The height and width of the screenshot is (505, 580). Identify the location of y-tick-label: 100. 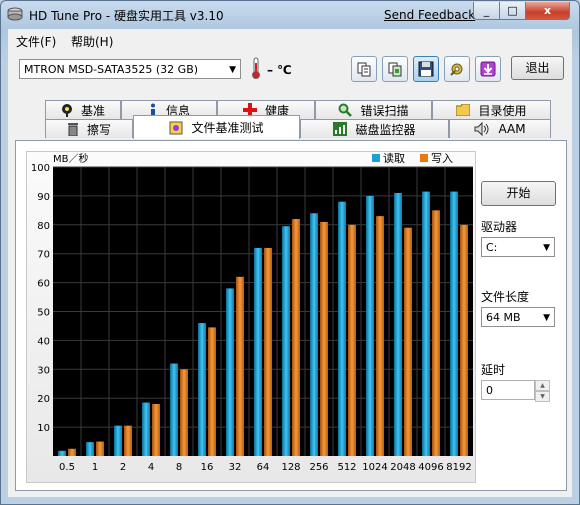
(40, 168).